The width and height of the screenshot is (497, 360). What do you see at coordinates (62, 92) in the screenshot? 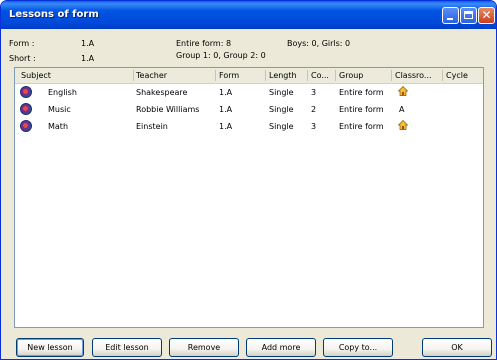
I see `cell-subject: English` at bounding box center [62, 92].